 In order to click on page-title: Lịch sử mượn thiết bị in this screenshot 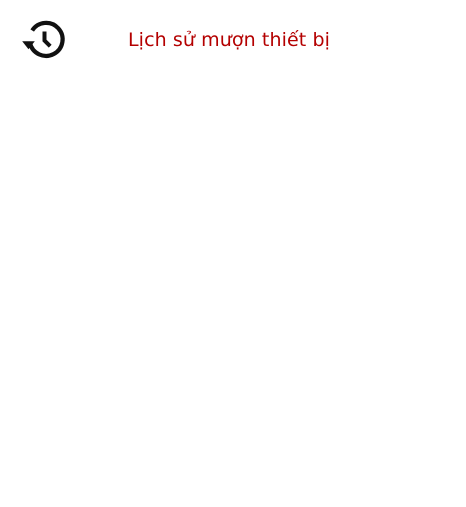, I will do `click(229, 40)`.